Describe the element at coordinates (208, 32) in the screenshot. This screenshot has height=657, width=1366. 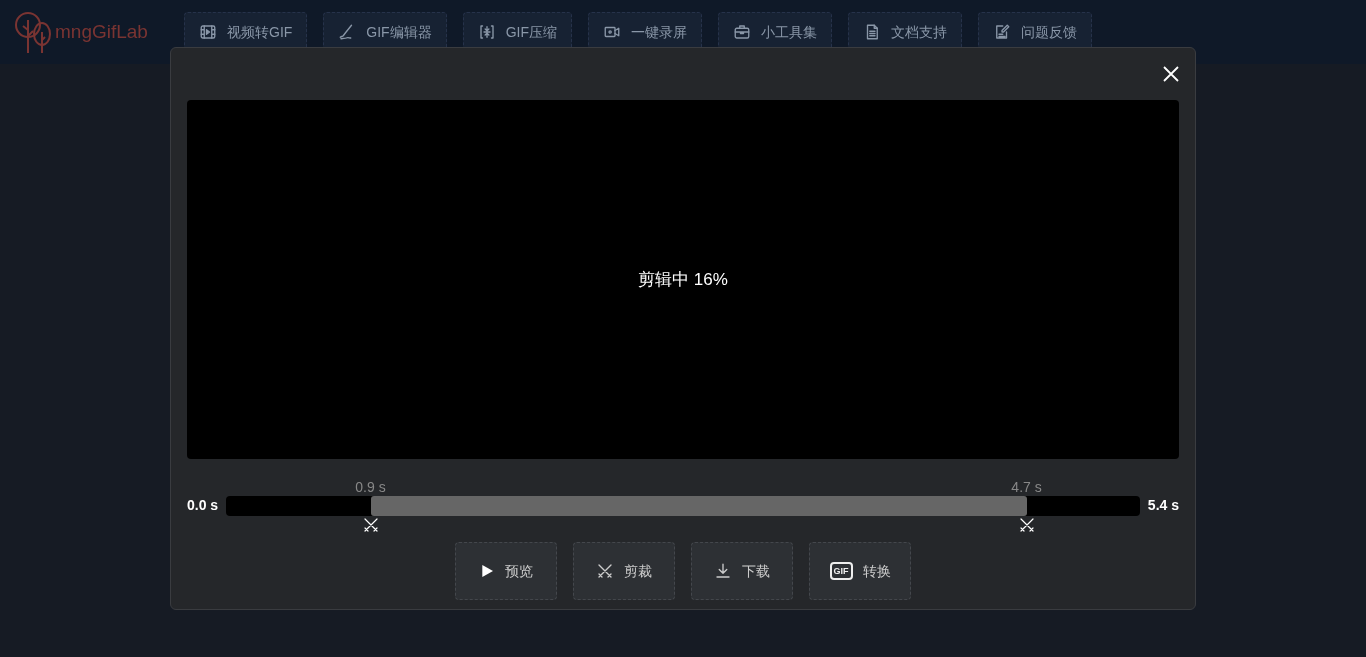
I see `film-icon` at that location.